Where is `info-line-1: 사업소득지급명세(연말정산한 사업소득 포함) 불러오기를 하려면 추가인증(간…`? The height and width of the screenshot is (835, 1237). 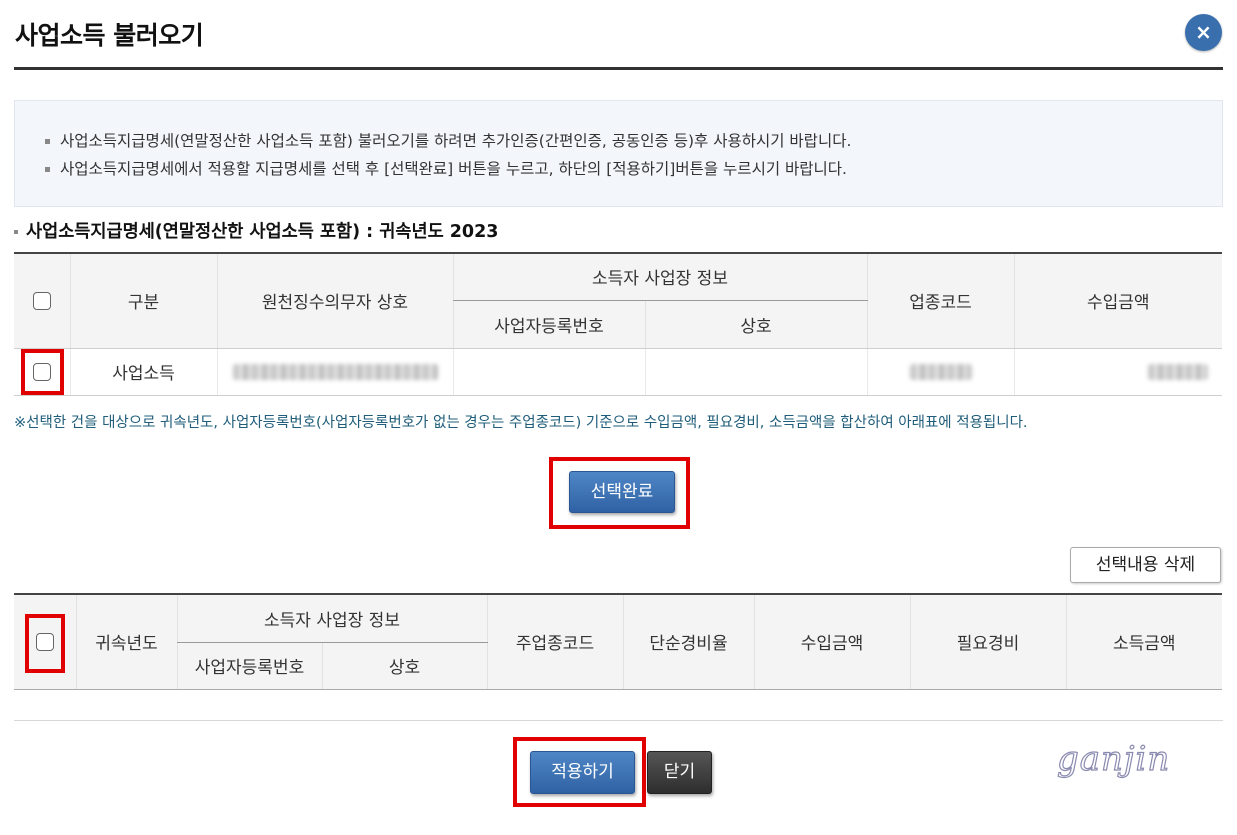
info-line-1: 사업소득지급명세(연말정산한 사업소득 포함) 불러오기를 하려면 추가인증(간… is located at coordinates (448, 140).